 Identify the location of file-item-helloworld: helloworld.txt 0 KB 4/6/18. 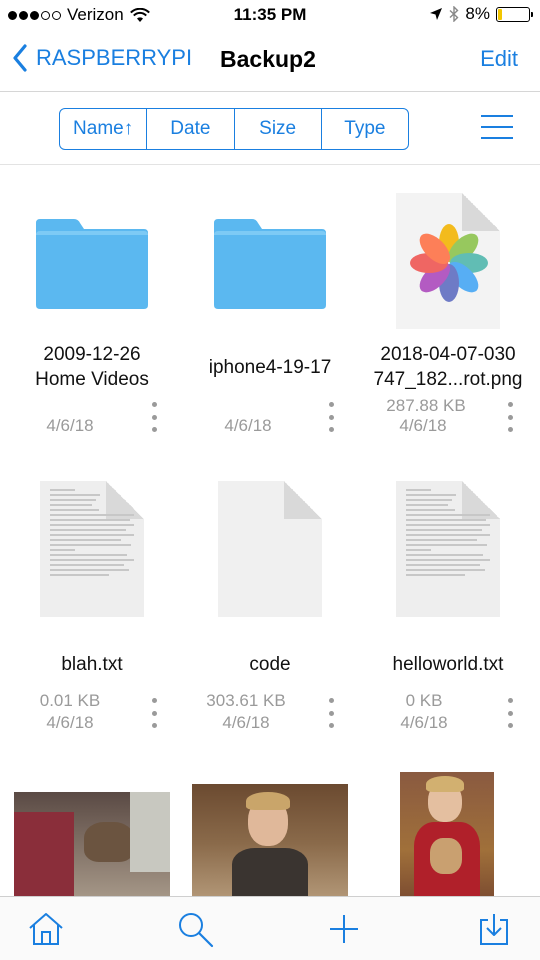
(448, 611).